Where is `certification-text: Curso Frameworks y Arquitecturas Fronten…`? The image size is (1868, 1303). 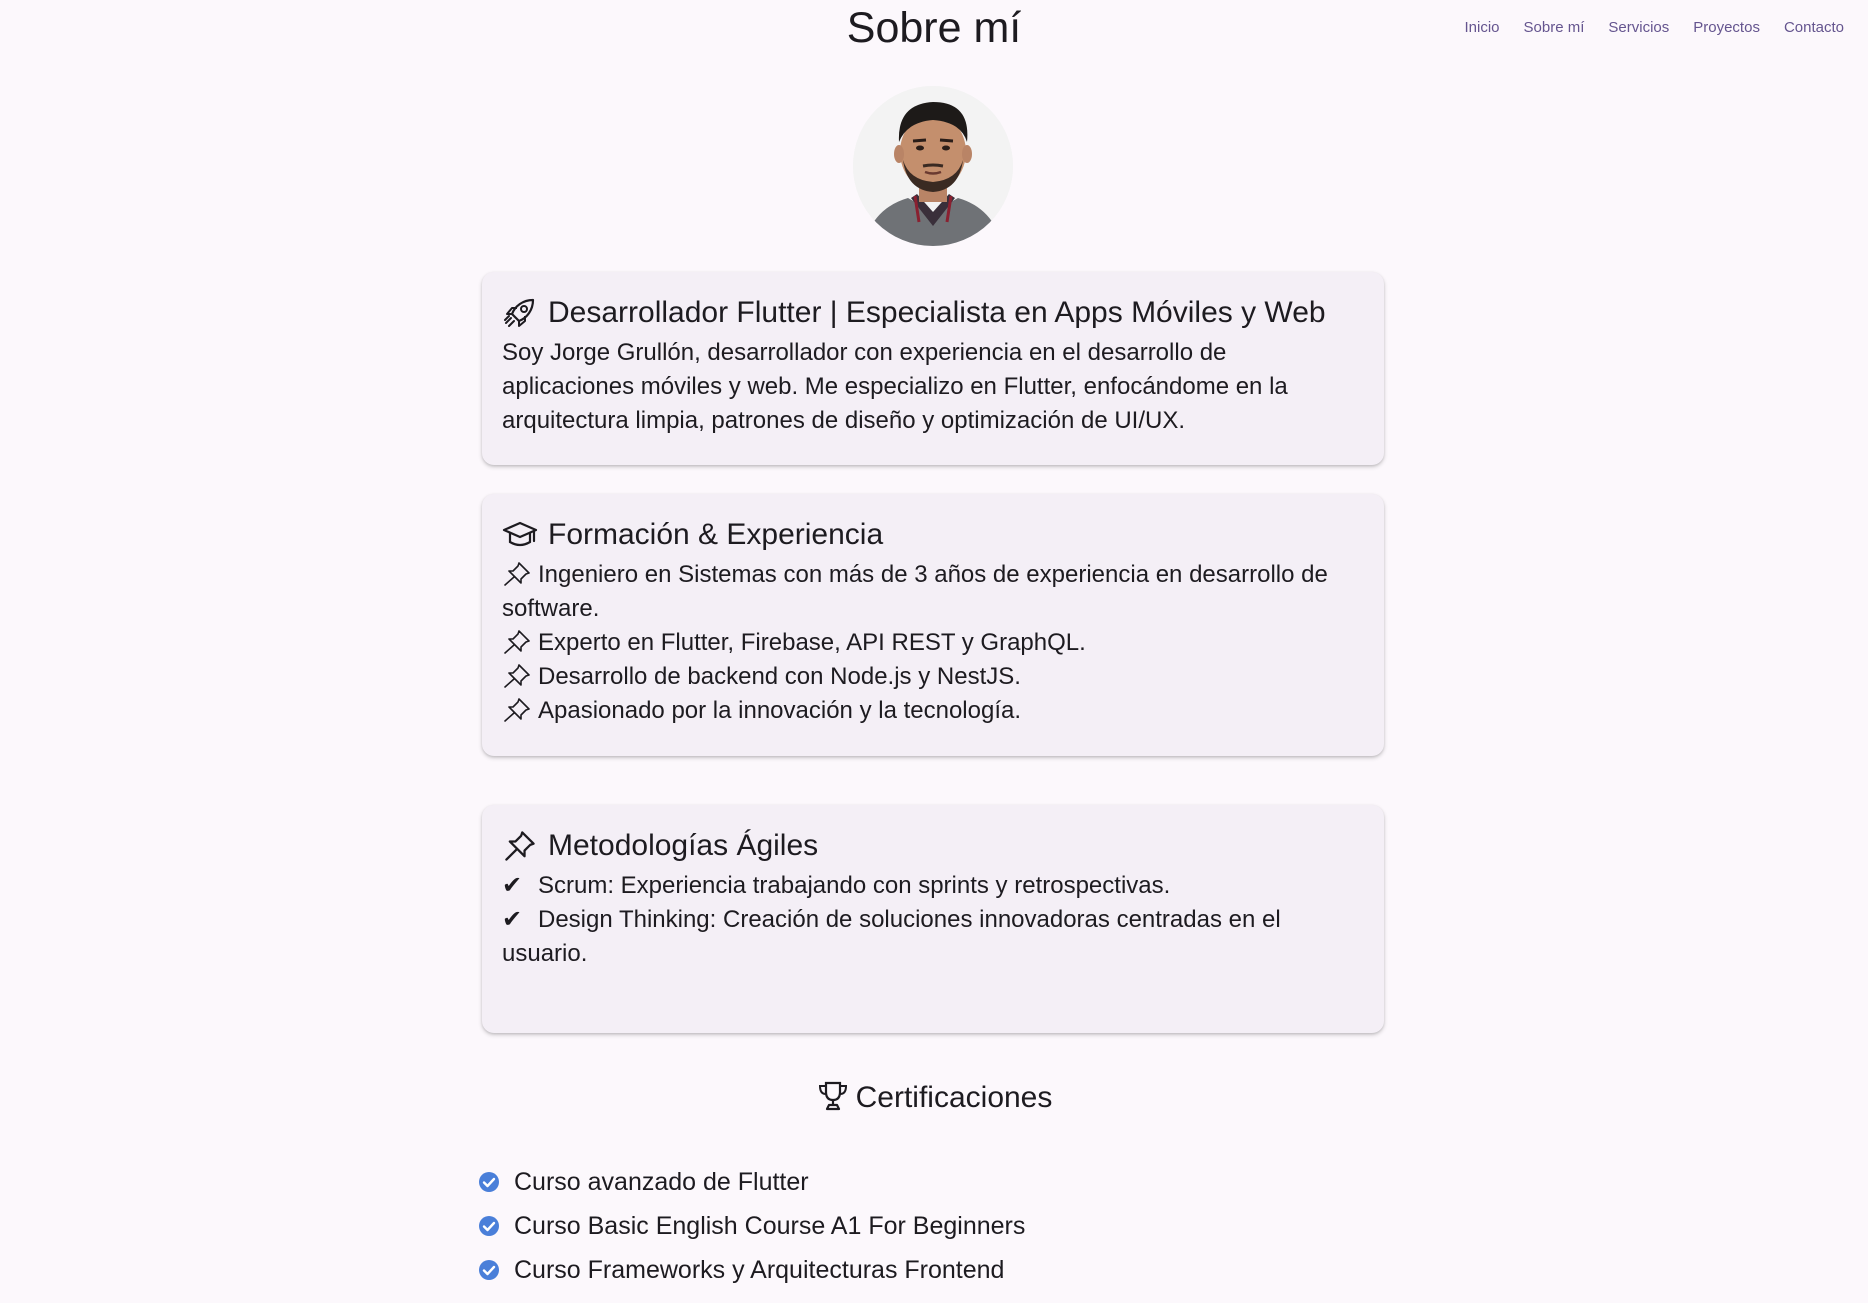
certification-text: Curso Frameworks y Arquitecturas Fronten… is located at coordinates (759, 1269).